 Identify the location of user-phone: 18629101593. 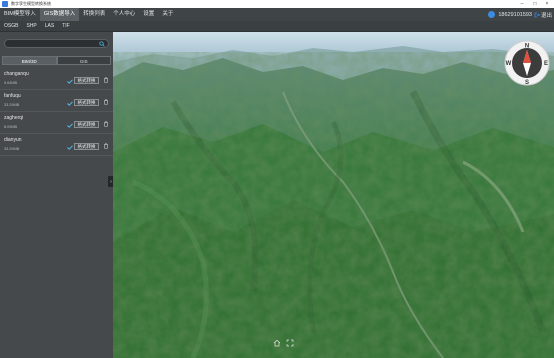
(515, 14).